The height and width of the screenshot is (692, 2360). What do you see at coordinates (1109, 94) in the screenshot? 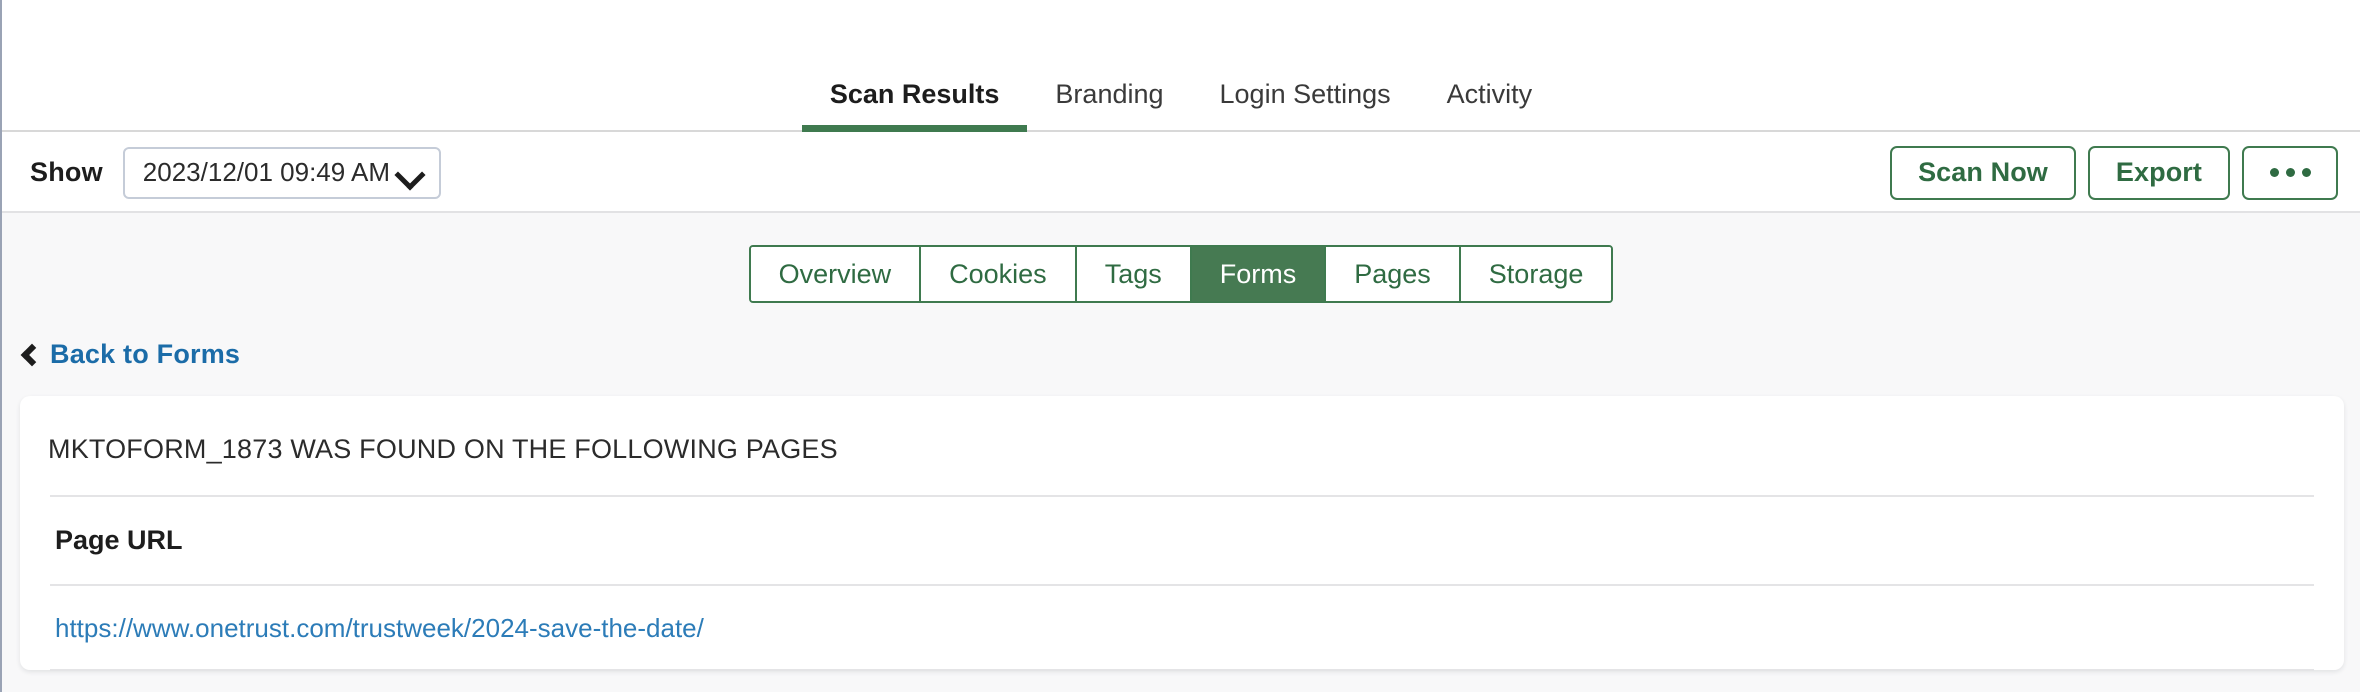
I see `tab-branding-label: Branding` at bounding box center [1109, 94].